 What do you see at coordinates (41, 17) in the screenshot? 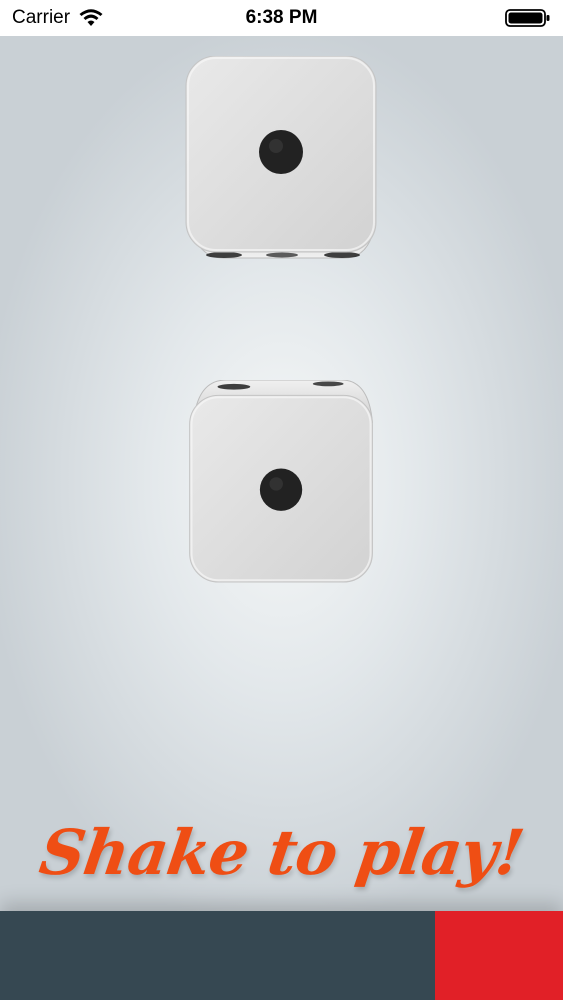
I see `carrier-label: Carrier` at bounding box center [41, 17].